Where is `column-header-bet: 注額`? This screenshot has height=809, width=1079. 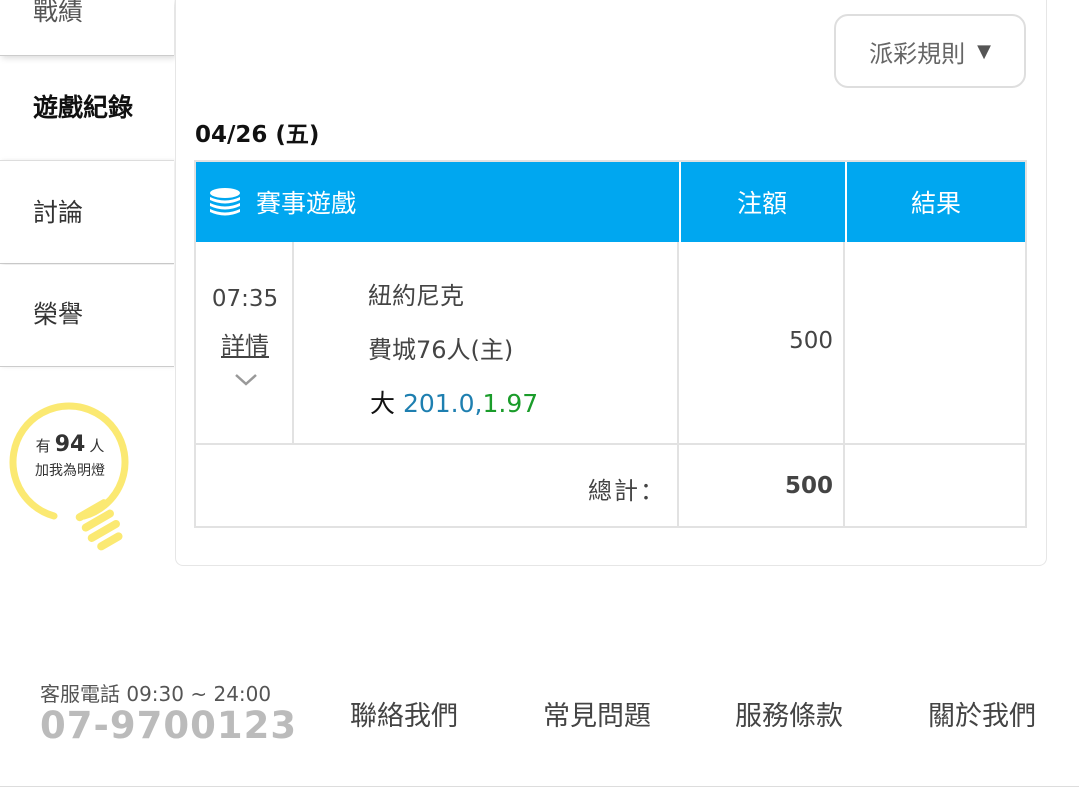
column-header-bet: 注額 is located at coordinates (761, 202).